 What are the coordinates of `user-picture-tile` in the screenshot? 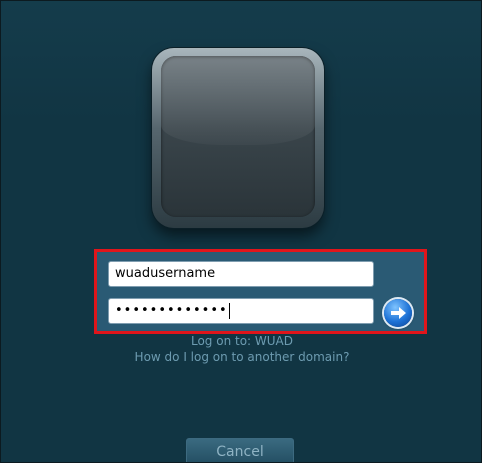 It's located at (238, 138).